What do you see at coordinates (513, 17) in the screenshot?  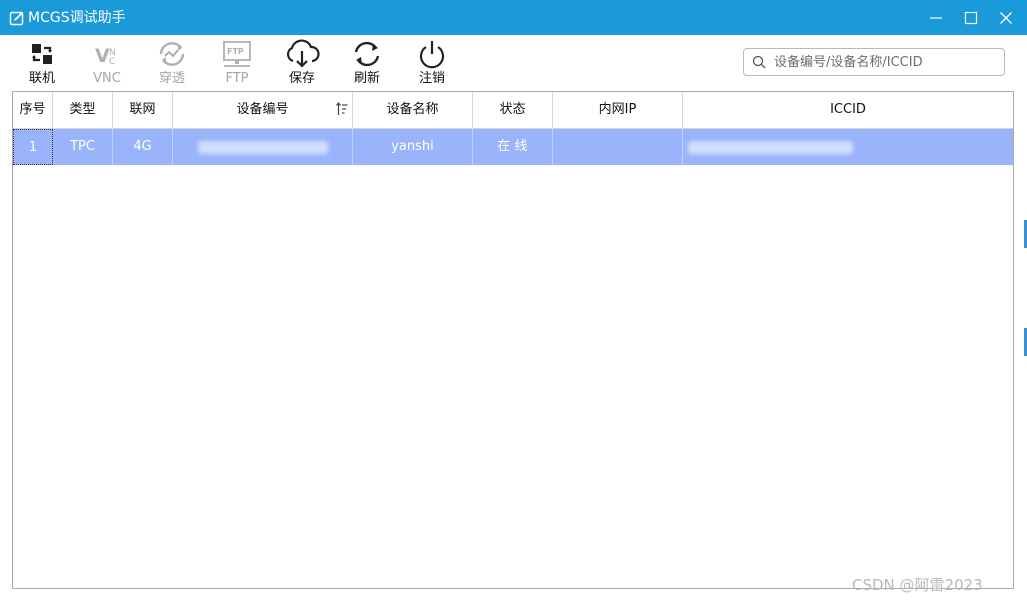 I see `title-bar: MCGS调试助手` at bounding box center [513, 17].